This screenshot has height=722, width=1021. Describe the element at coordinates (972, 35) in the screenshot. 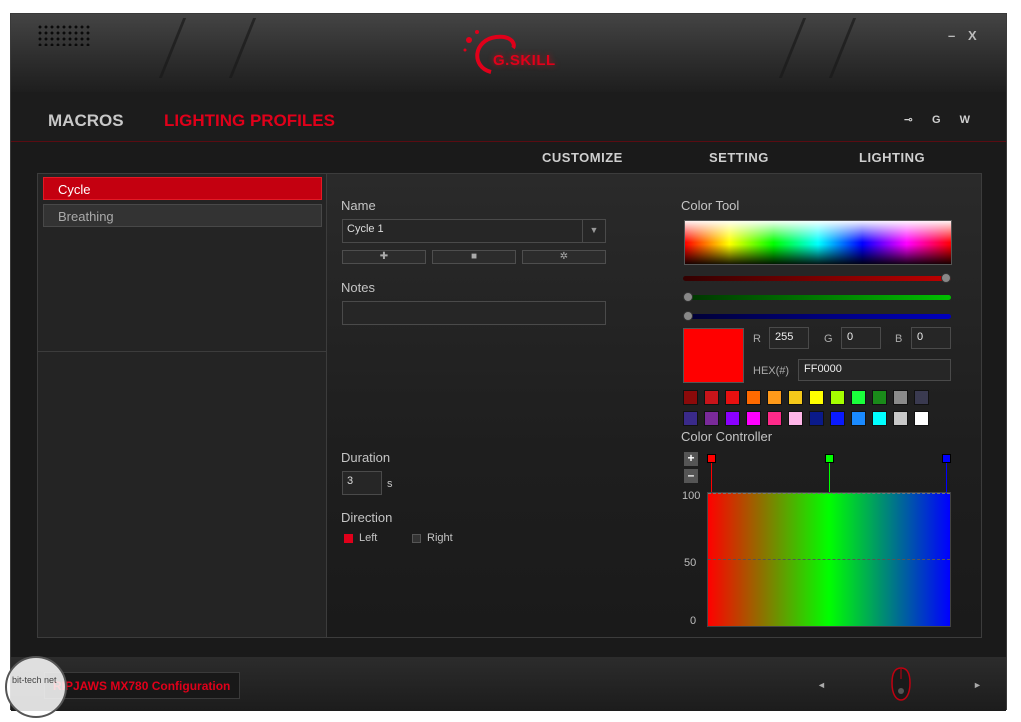

I see `close-button: X` at that location.